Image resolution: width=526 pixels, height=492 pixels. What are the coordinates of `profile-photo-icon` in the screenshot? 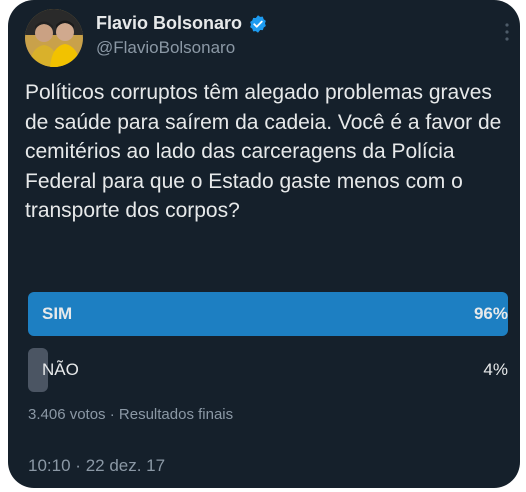 It's located at (54, 38).